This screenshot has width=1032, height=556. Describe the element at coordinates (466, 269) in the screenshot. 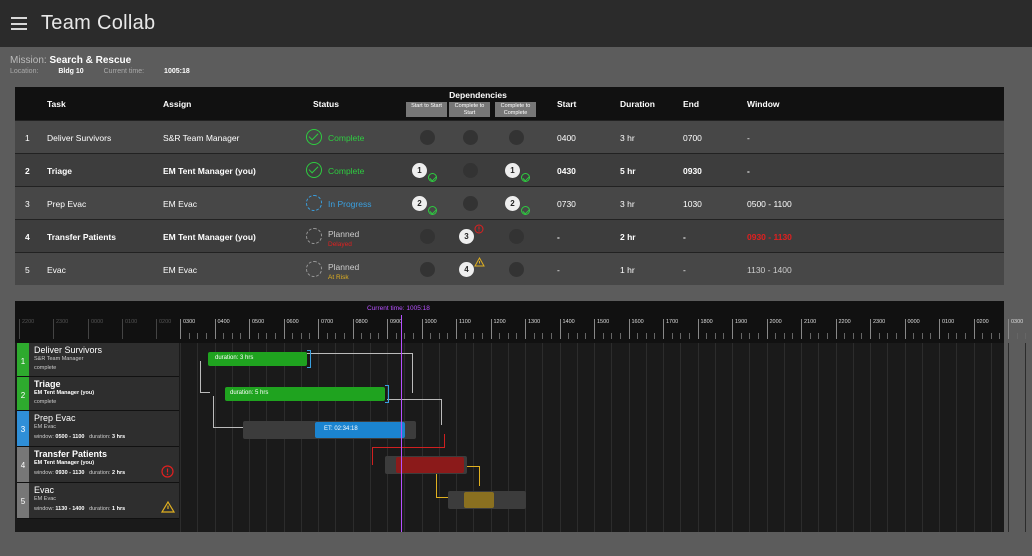

I see `dep-badge: 4` at that location.